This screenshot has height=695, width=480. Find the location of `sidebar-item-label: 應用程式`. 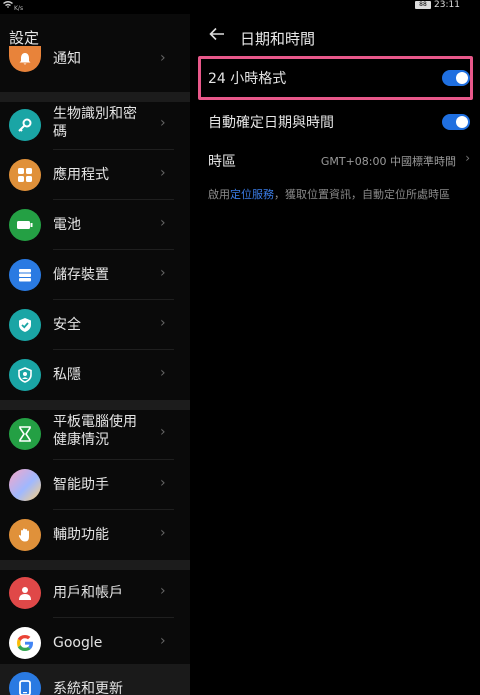

sidebar-item-label: 應用程式 is located at coordinates (81, 175).